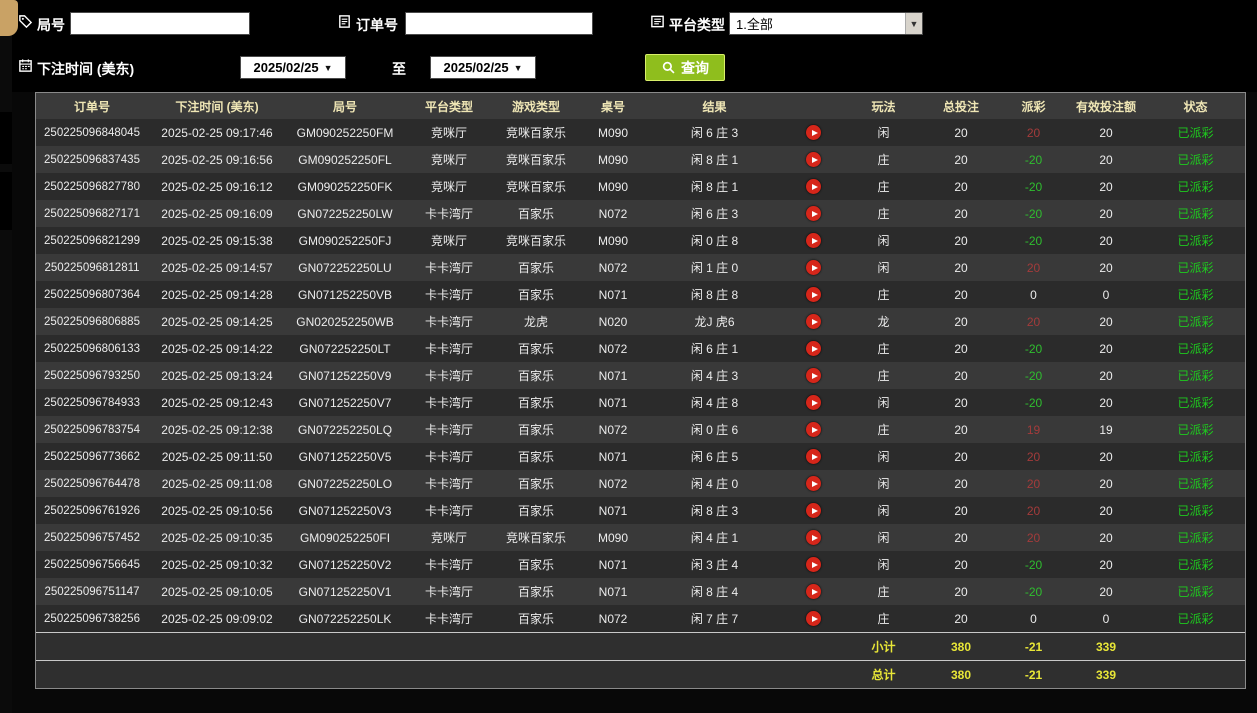 The width and height of the screenshot is (1257, 713). Describe the element at coordinates (293, 67) in the screenshot. I see `date-from-picker: 2025/02/25 ▼` at that location.